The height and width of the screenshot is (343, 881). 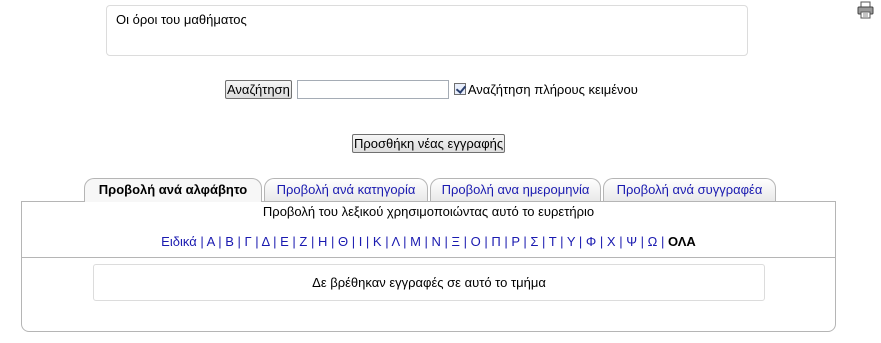 I want to click on search-input, so click(x=372, y=89).